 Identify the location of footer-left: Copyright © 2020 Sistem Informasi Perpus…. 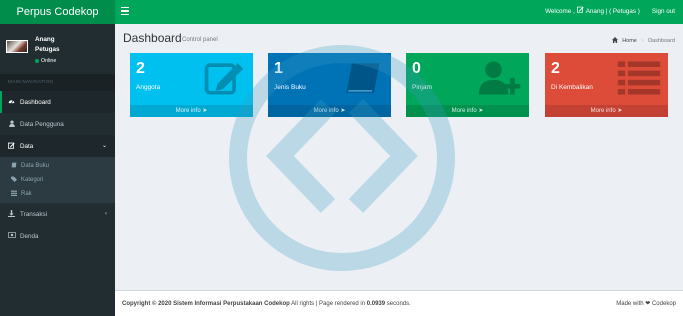
(266, 303).